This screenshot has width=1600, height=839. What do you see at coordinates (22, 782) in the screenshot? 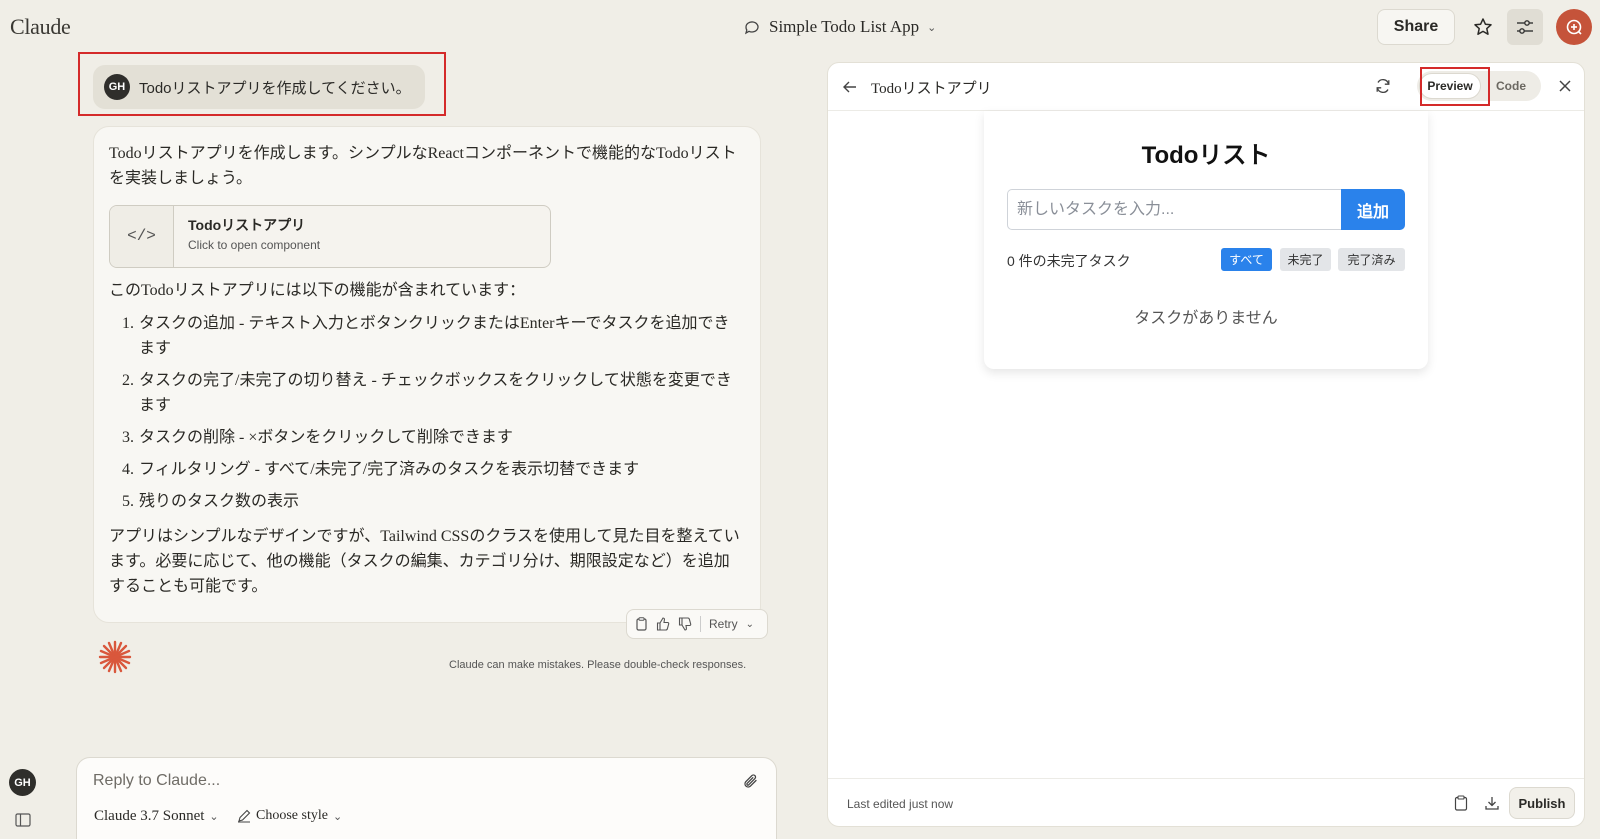
I see `user-avatar-initials: GH` at bounding box center [22, 782].